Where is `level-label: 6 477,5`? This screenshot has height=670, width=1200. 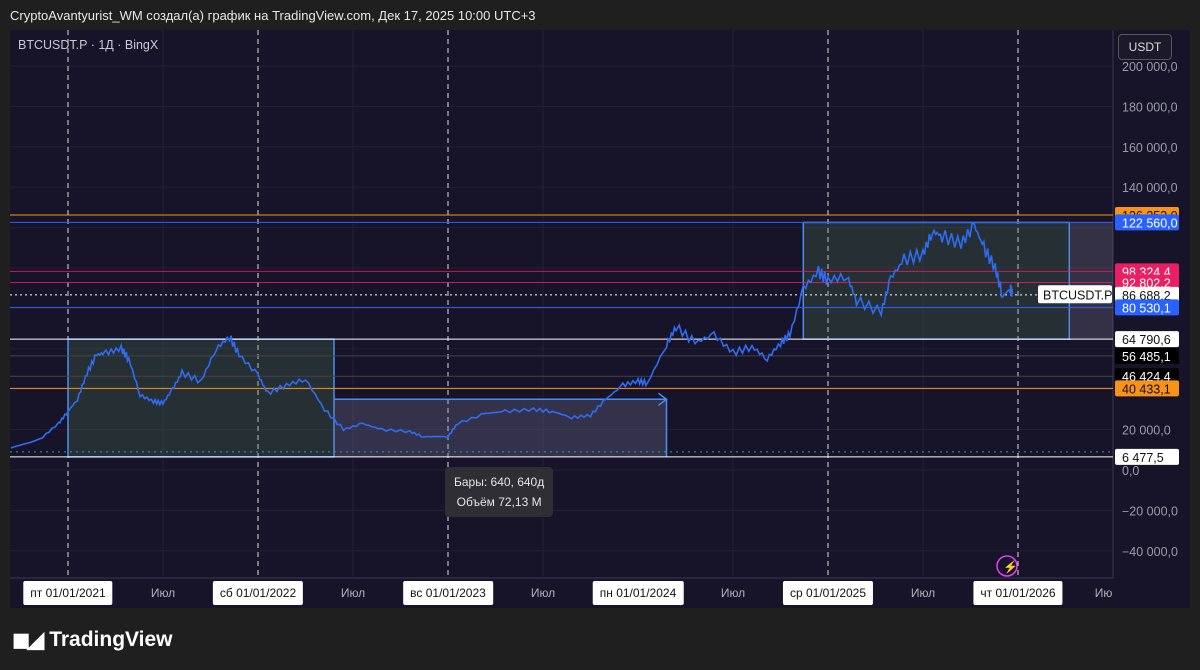
level-label: 6 477,5 is located at coordinates (1143, 458).